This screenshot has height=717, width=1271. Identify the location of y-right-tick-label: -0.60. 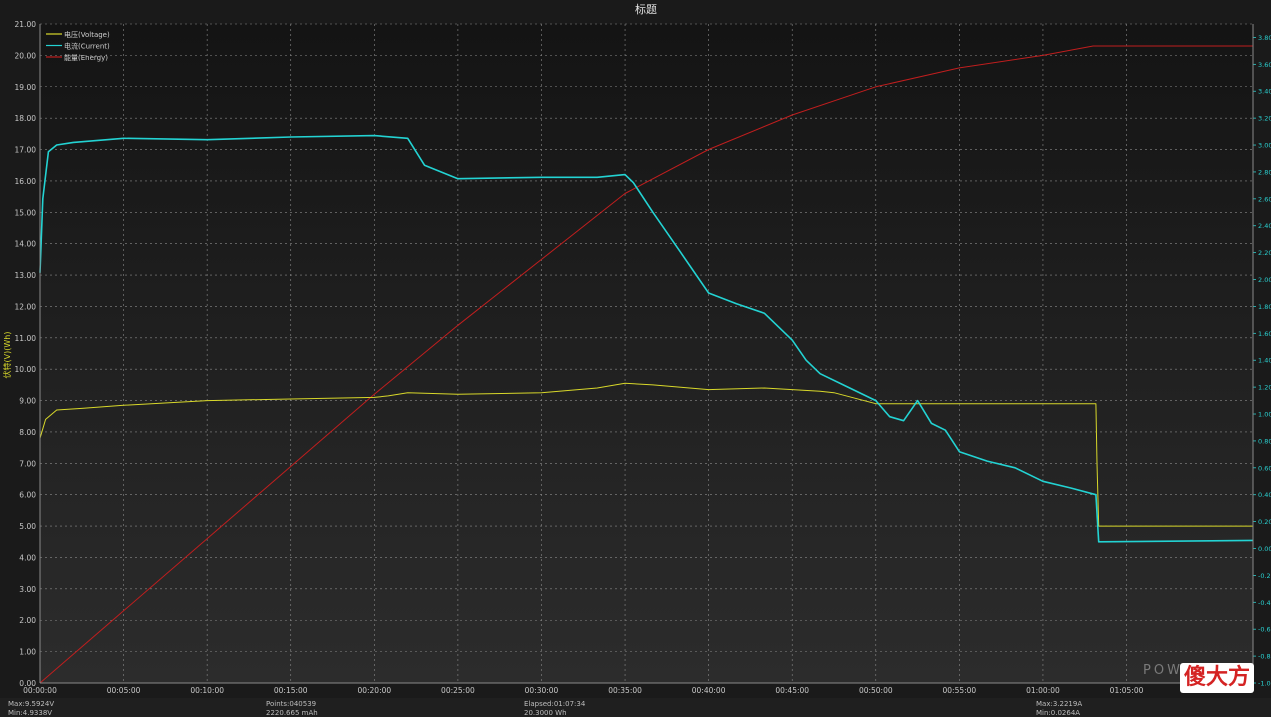
(1264, 630).